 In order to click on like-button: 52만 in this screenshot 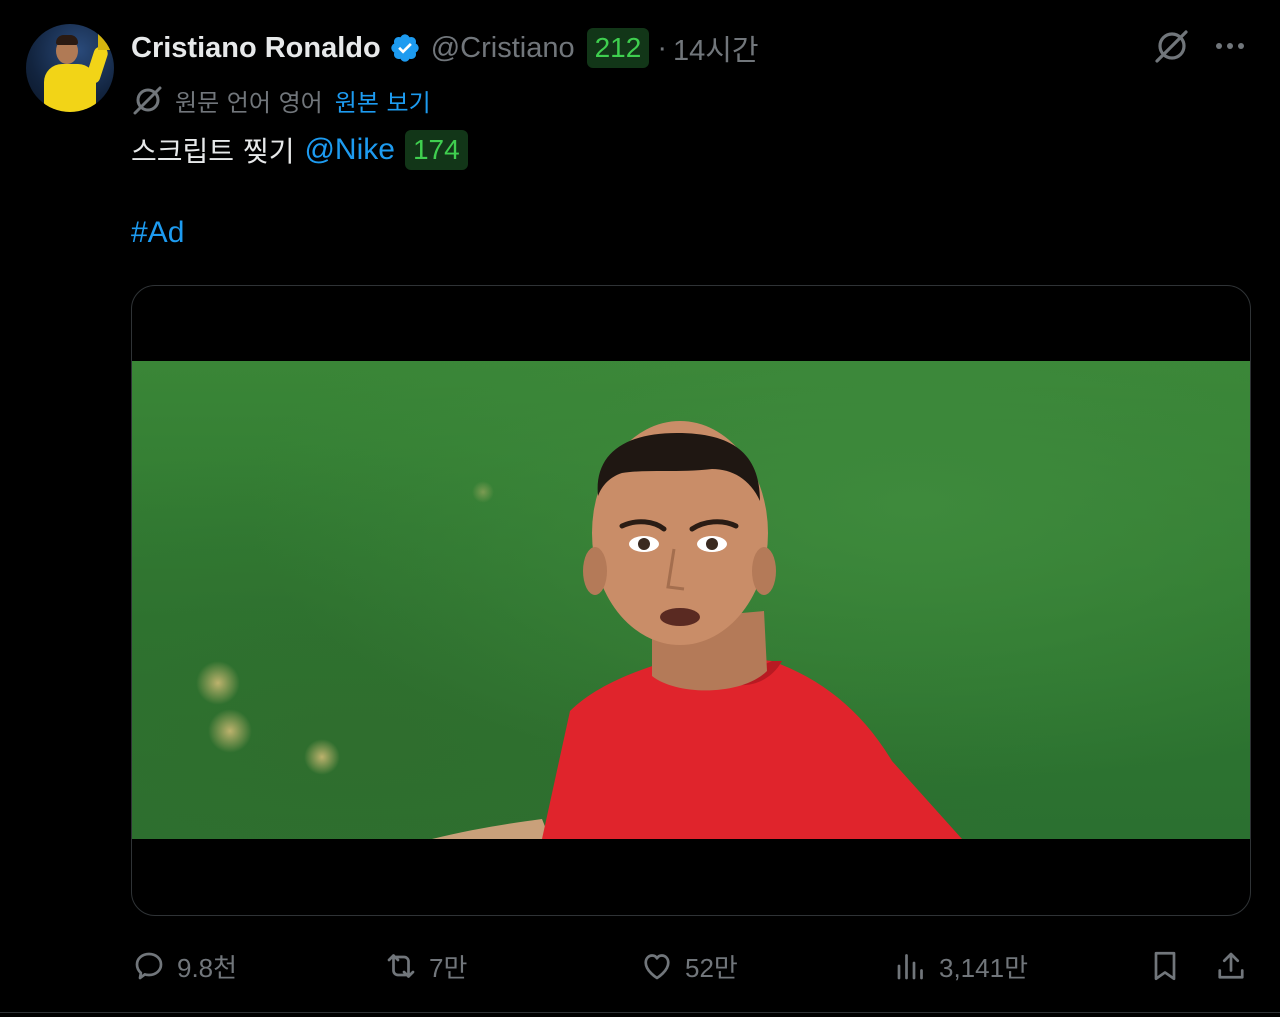, I will do `click(688, 966)`.